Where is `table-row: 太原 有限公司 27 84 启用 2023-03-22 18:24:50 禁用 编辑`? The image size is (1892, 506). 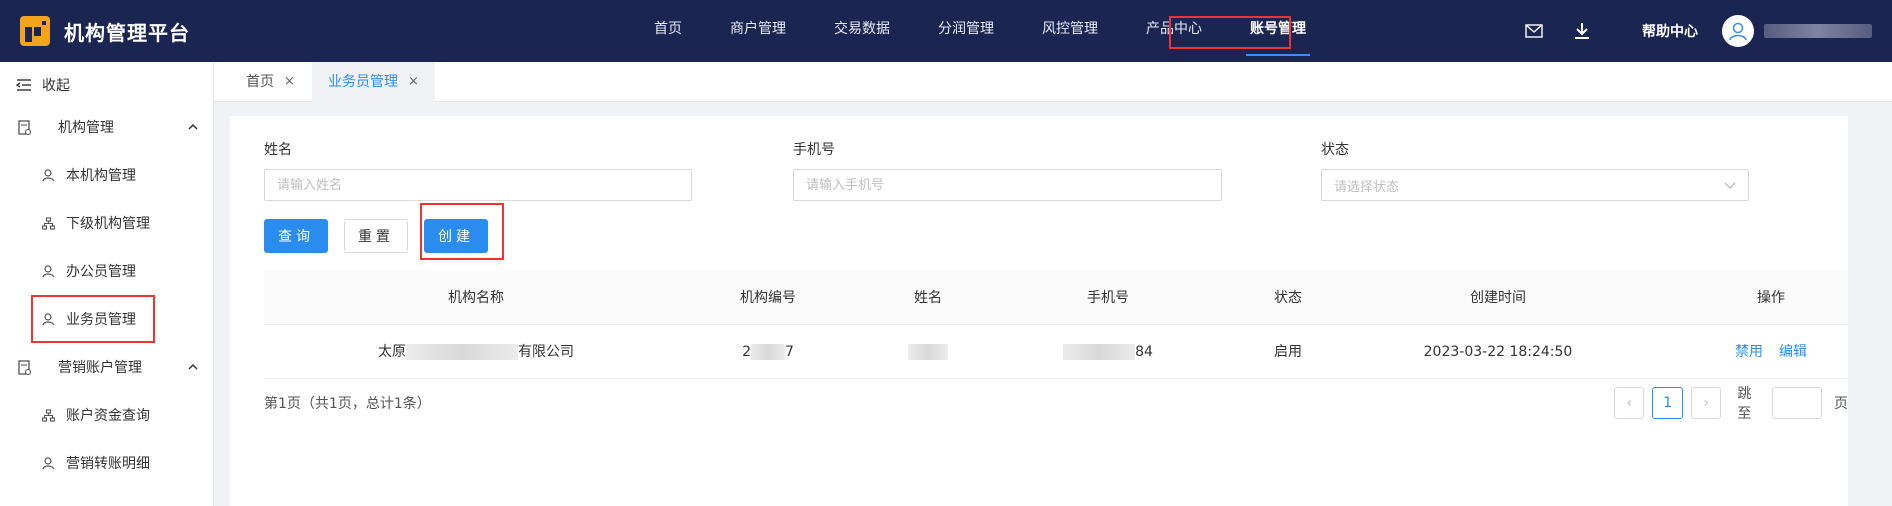
table-row: 太原 有限公司 27 84 启用 2023-03-22 18:24:50 禁用 编辑 is located at coordinates (1056, 352).